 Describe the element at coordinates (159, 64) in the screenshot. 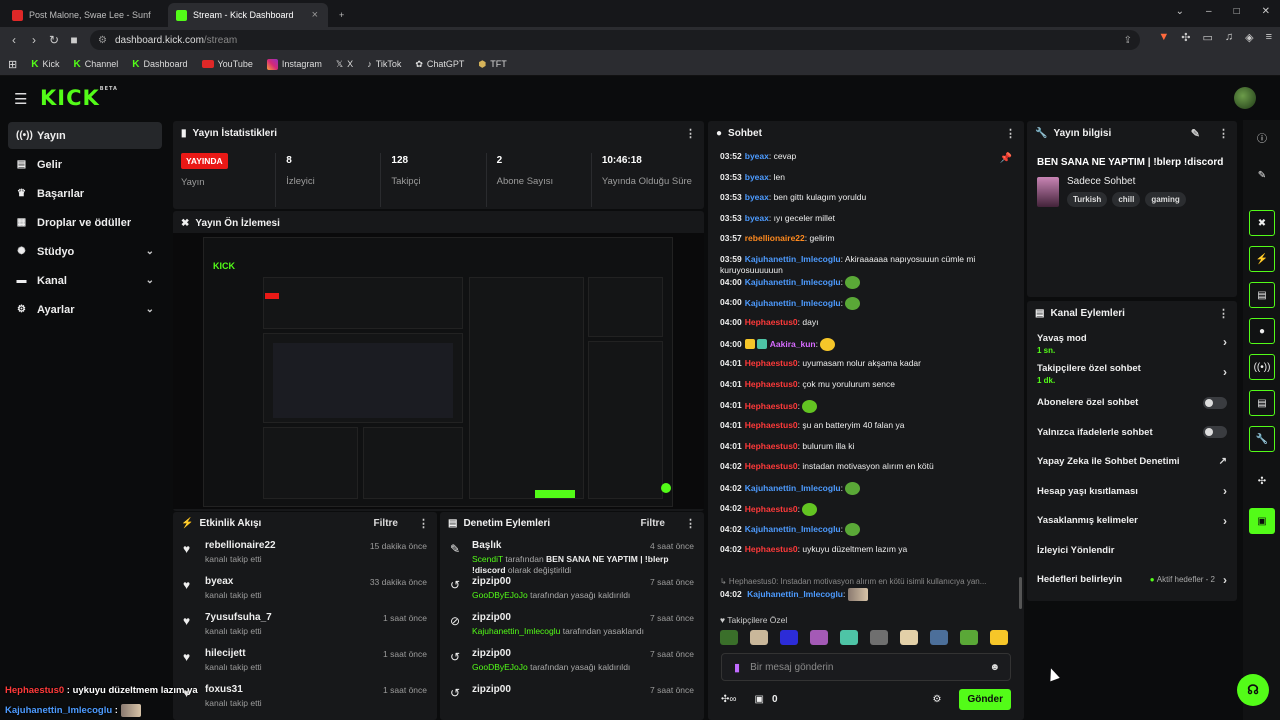

I see `bookmark-dashboard: K Dashboard` at that location.